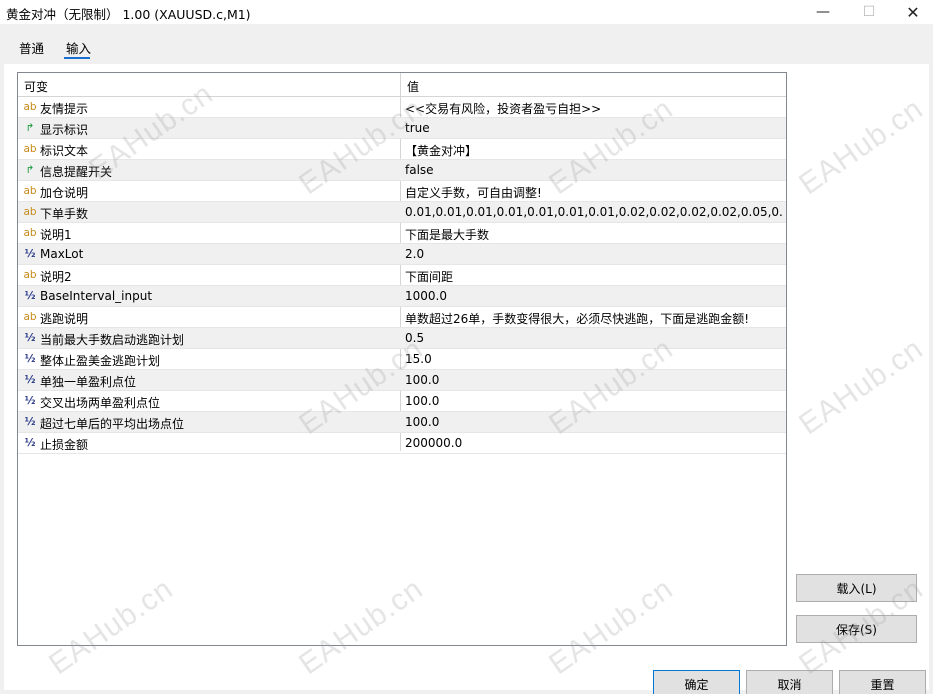 The height and width of the screenshot is (694, 933). Describe the element at coordinates (100, 361) in the screenshot. I see `variable-name: 整体止盈美金逃跑计划` at that location.